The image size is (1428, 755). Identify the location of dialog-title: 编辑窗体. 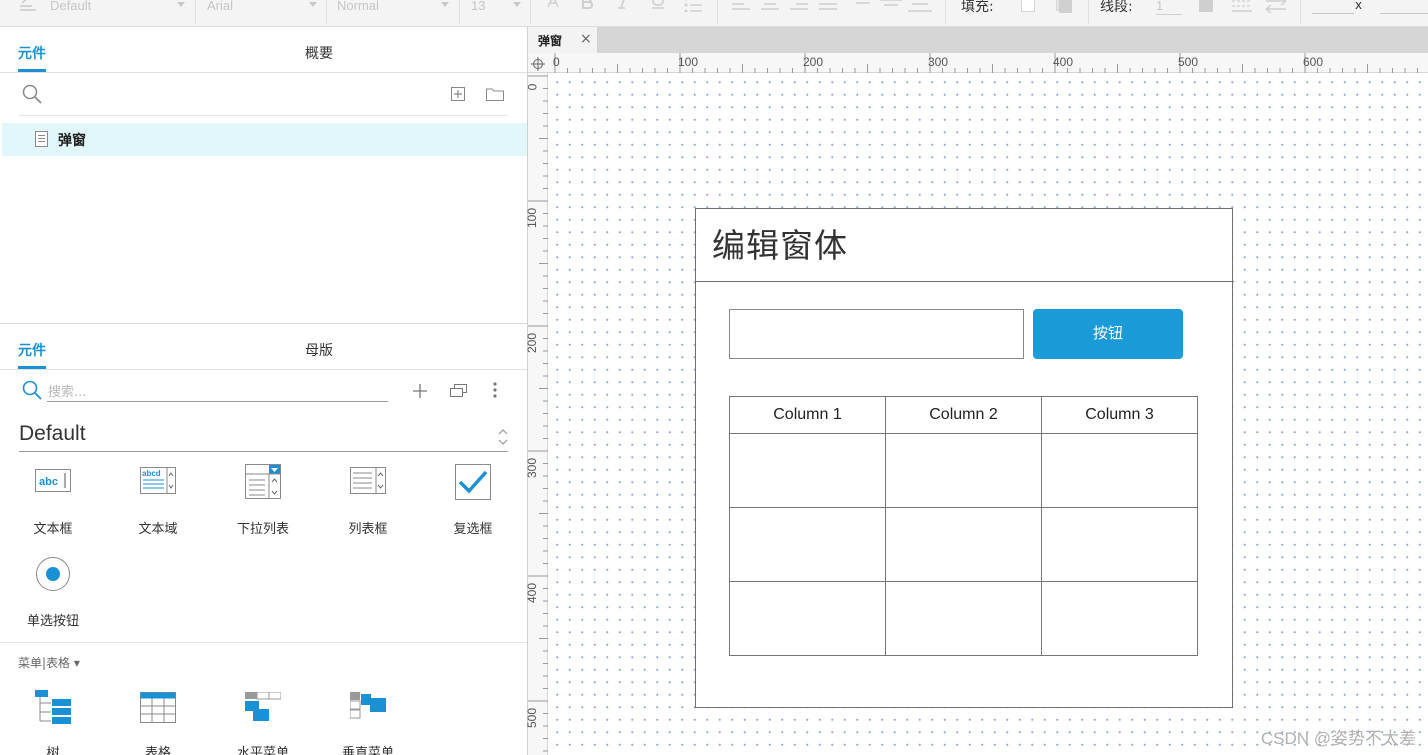
(780, 245).